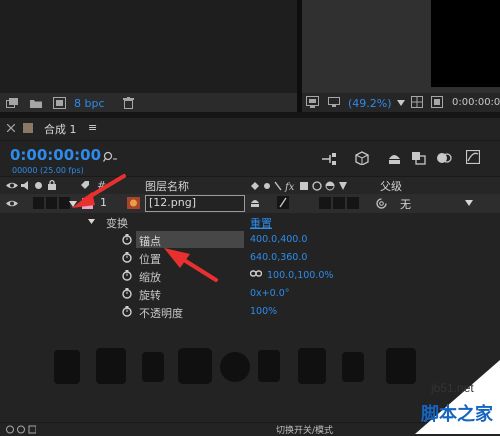 This screenshot has height=436, width=500. Describe the element at coordinates (370, 103) in the screenshot. I see `zoom-select: (49.2%)` at that location.